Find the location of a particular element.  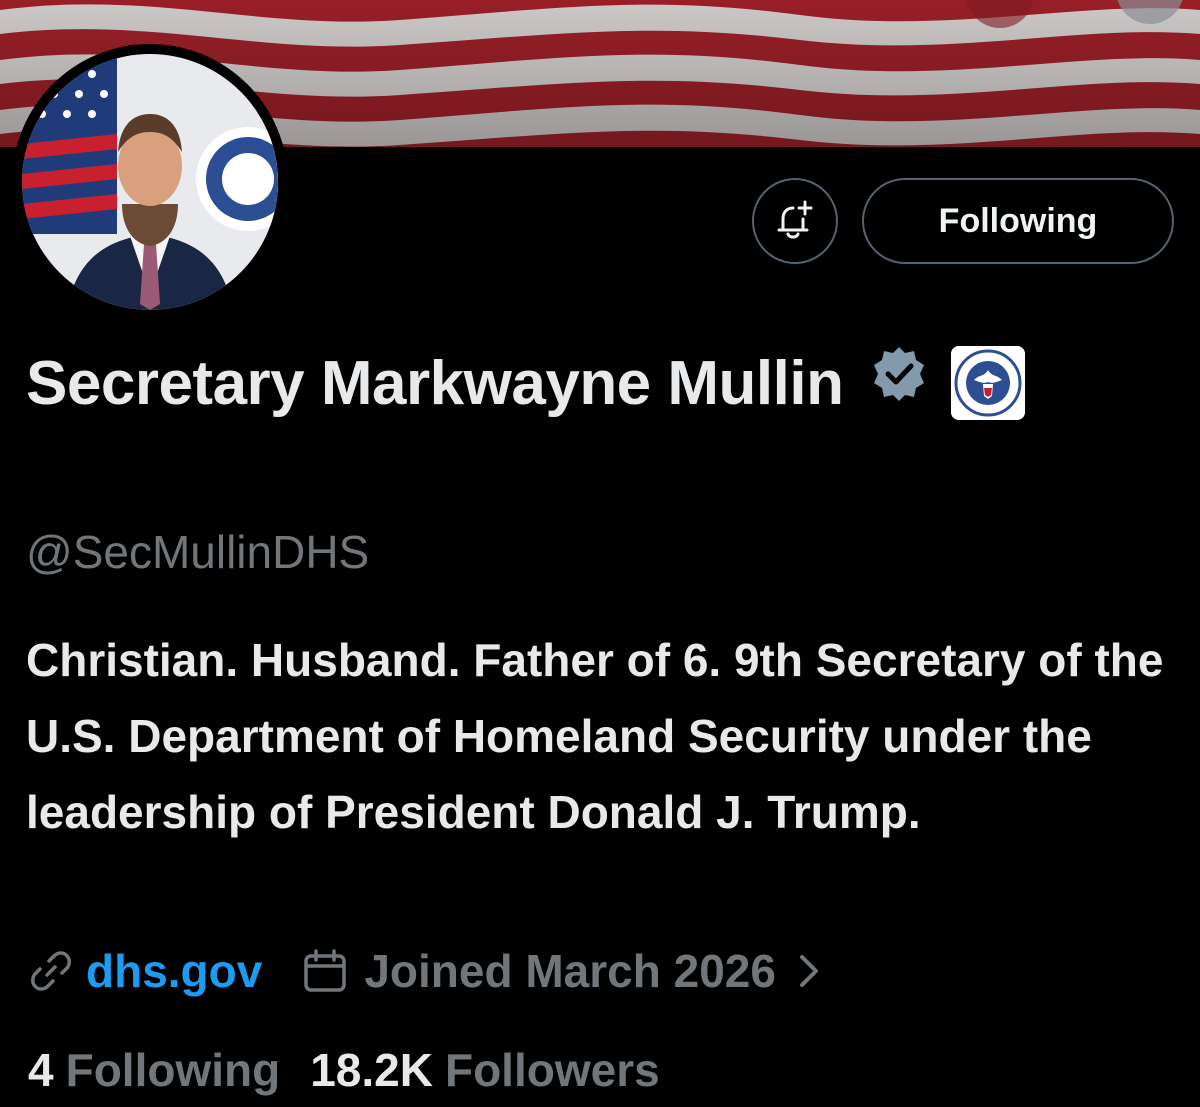

display-name-text: Secretary Markwayne Mullin is located at coordinates (435, 383).